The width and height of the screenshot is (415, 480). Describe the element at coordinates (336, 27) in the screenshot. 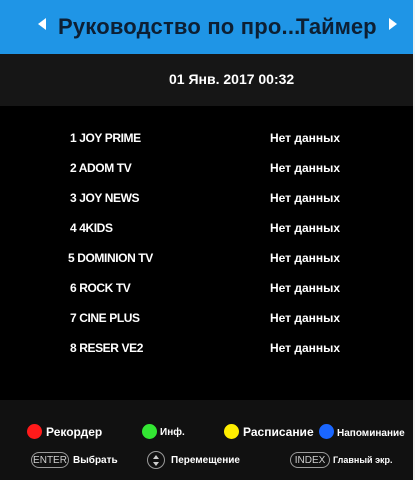

I see `tab-timer: Таймер` at that location.